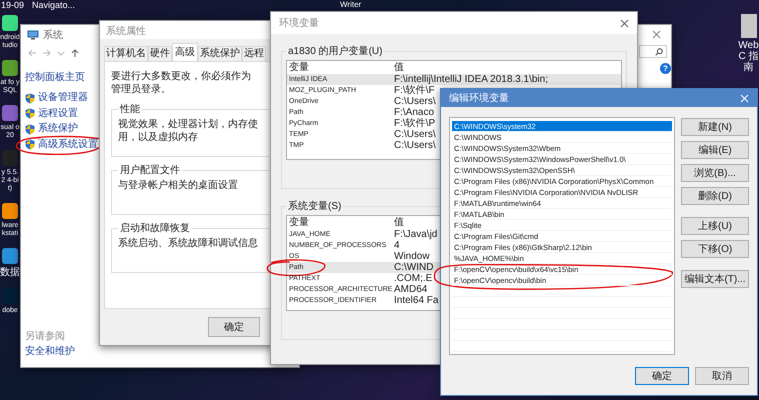 The width and height of the screenshot is (759, 400). I want to click on table-cell-text: F:\Java\jd, so click(415, 234).